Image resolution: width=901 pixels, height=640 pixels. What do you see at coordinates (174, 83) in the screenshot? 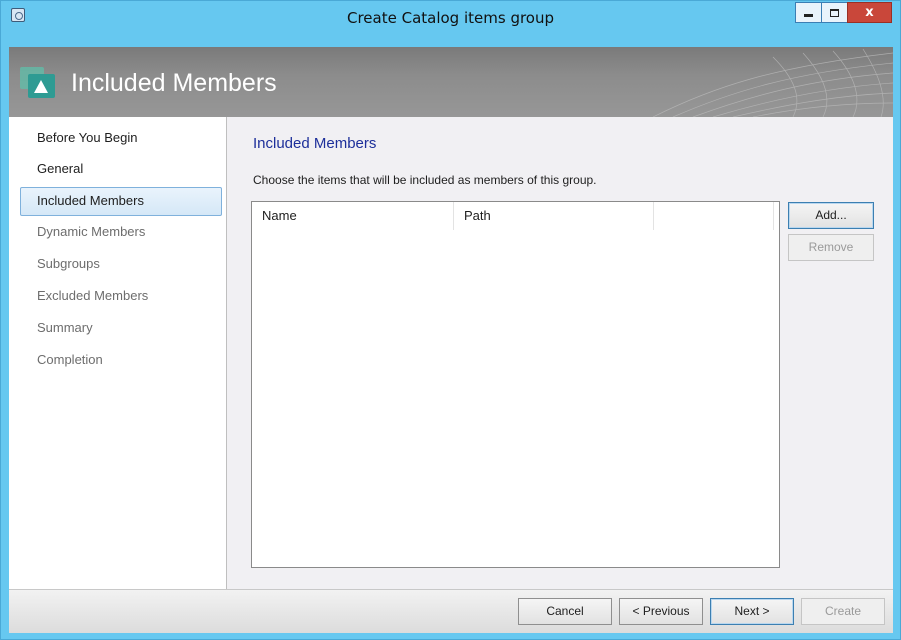
I see `banner-title: Included Members` at bounding box center [174, 83].